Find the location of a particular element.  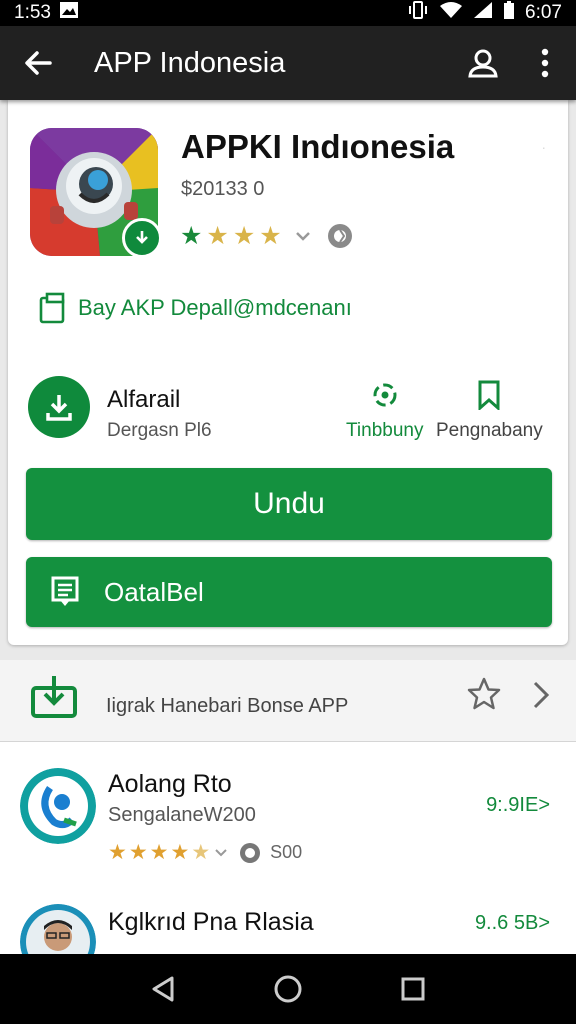

image-notification-icon is located at coordinates (69, 13).